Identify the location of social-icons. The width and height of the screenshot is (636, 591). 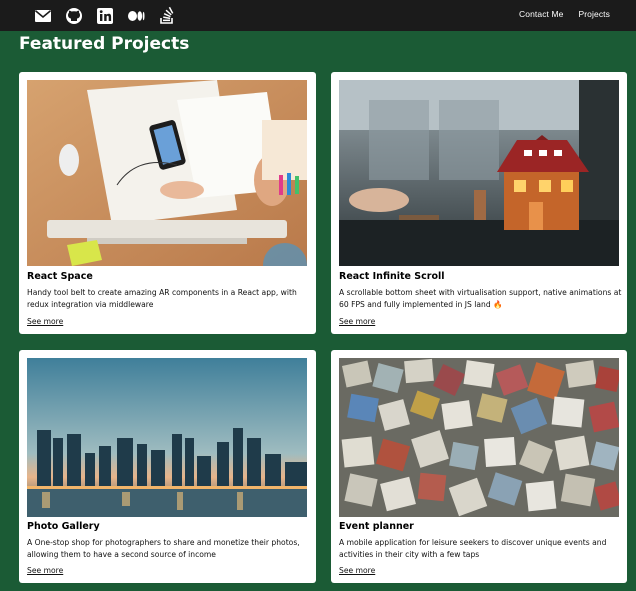
(110, 16).